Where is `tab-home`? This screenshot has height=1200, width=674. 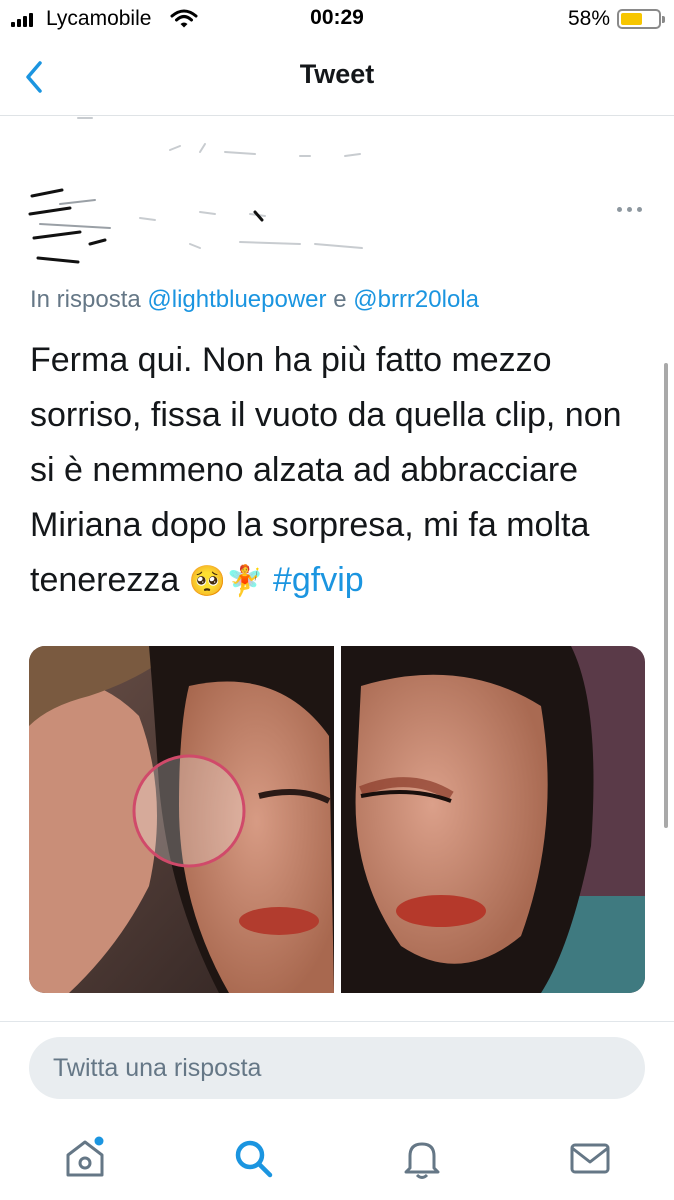 tab-home is located at coordinates (85, 1158).